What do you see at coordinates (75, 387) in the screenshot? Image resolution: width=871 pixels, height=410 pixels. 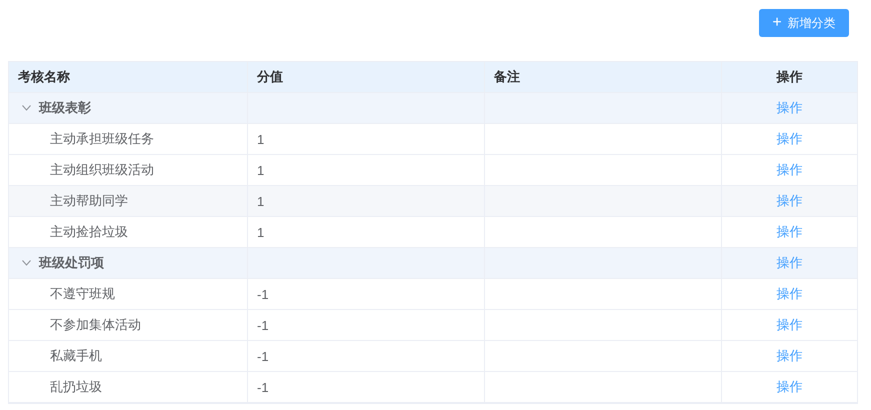 I see `table-cell-text: 乱扔垃圾` at bounding box center [75, 387].